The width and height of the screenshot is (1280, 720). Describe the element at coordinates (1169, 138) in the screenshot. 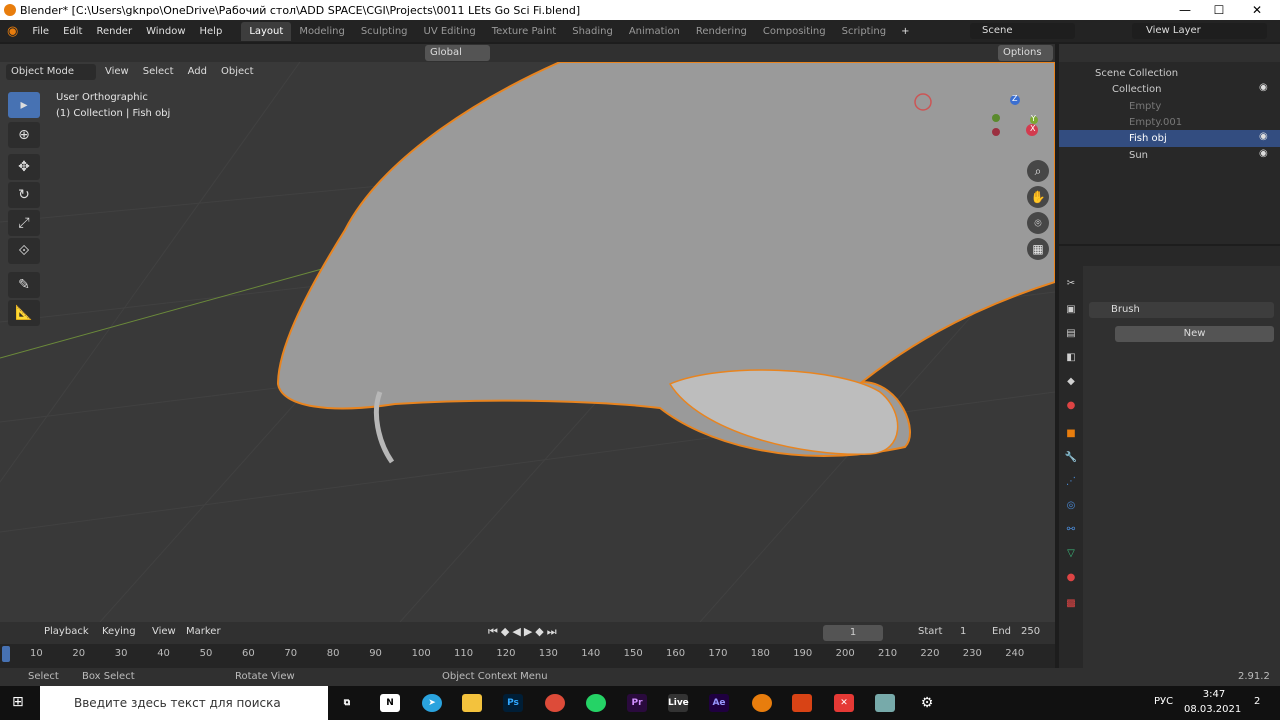

I see `outliner-item-fish-obj: Fish obj` at that location.